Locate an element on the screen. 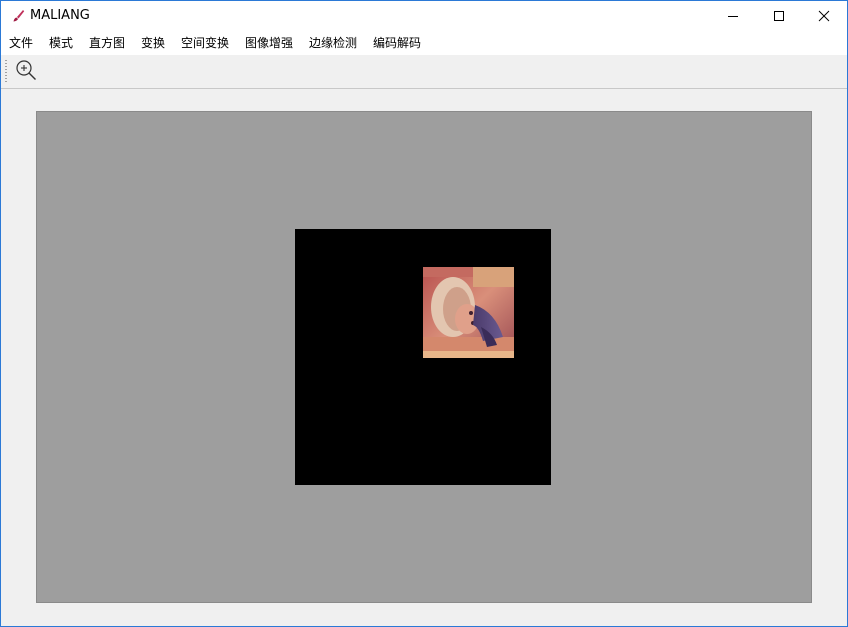 This screenshot has width=848, height=627. close-button is located at coordinates (824, 16).